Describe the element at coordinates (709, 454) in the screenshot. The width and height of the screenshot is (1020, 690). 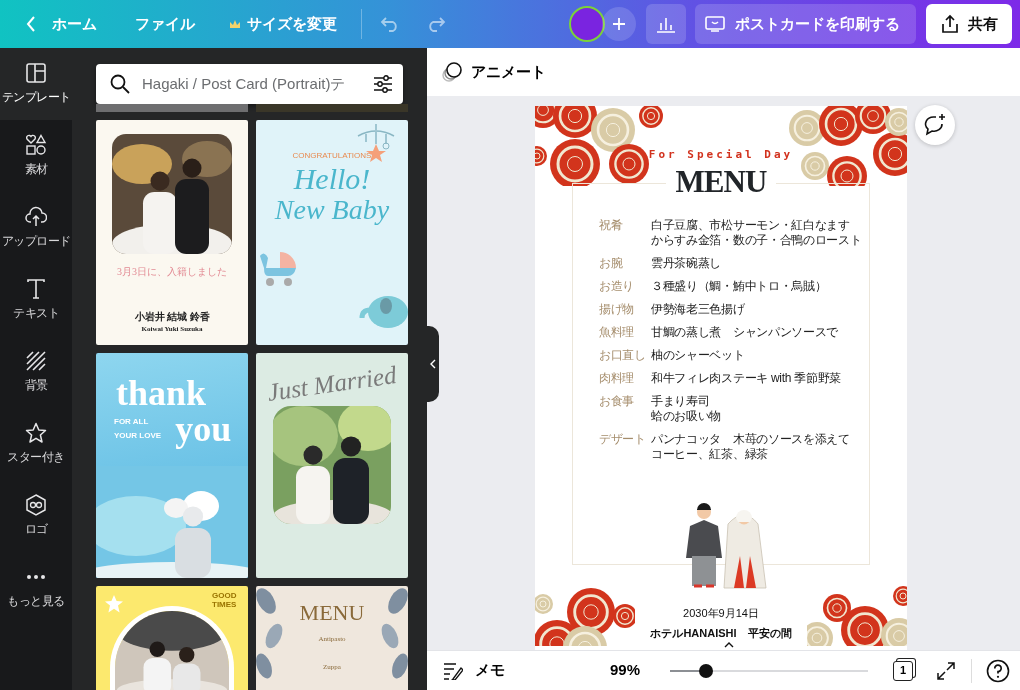
I see `course-dishes: コーヒー、紅茶、緑茶` at that location.